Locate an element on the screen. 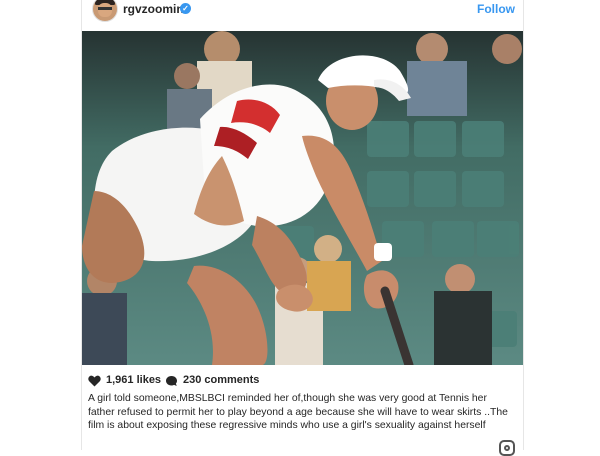 The height and width of the screenshot is (456, 600). username-link: rgvzoomin is located at coordinates (153, 9).